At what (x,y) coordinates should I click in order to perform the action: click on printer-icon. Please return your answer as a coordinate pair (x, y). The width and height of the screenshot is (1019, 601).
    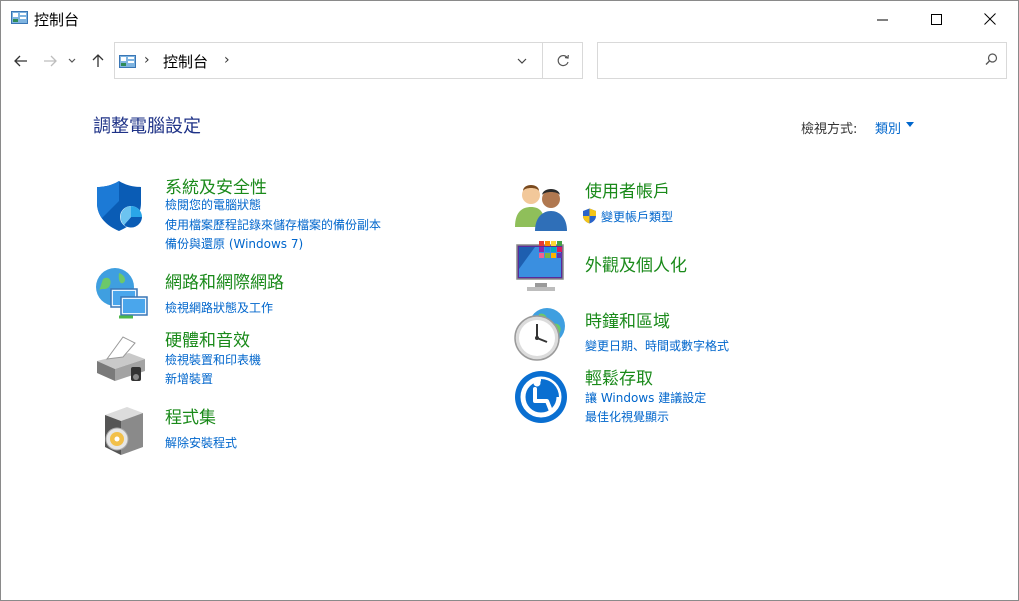
    Looking at the image, I should click on (121, 361).